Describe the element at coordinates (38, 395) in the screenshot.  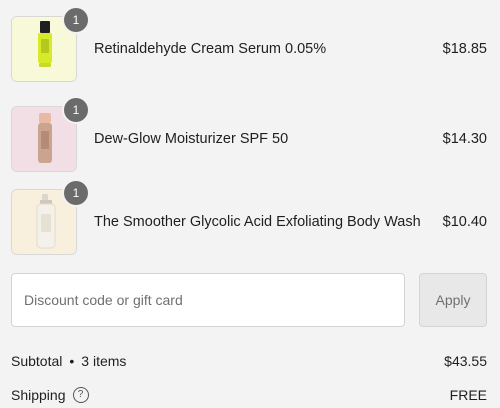
I see `shipping-label: Shipping` at that location.